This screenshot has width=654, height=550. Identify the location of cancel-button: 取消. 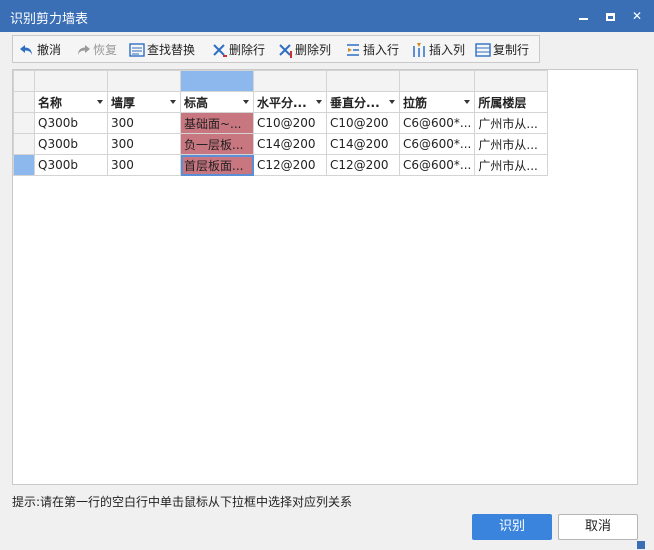
(598, 527).